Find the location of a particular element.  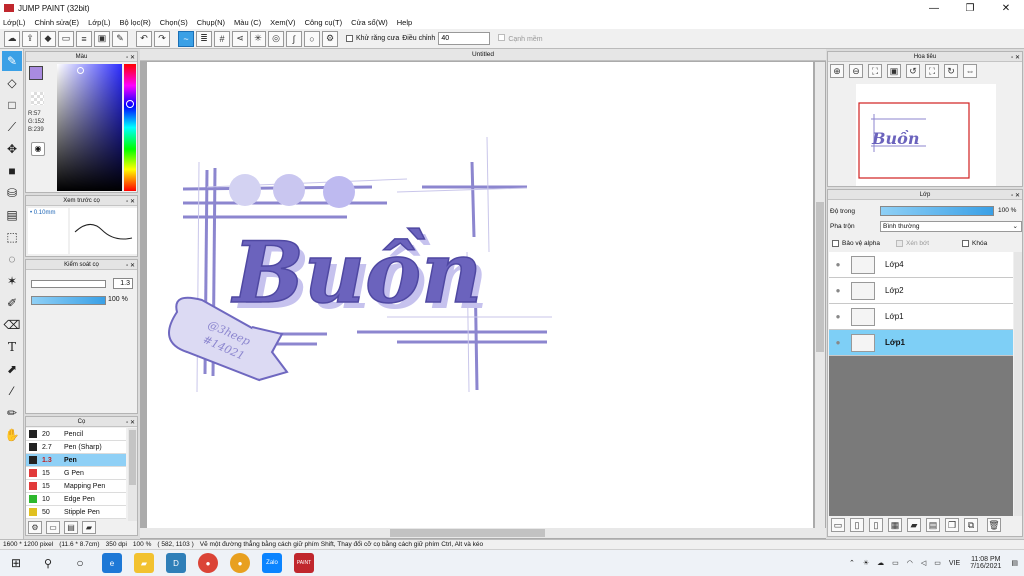

zoom-out-icon: ⊖ is located at coordinates (856, 71).